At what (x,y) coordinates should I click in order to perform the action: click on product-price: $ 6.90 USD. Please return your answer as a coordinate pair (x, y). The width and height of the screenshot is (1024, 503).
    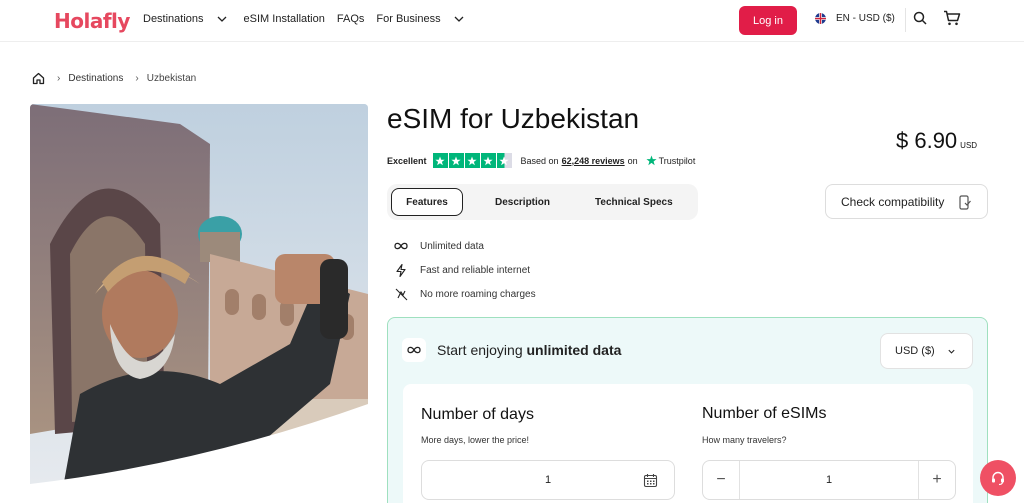
    Looking at the image, I should click on (936, 141).